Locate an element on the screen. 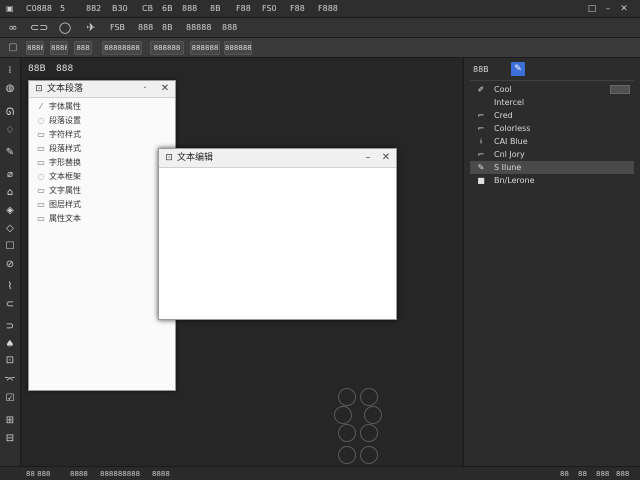  eraser-tool-icon: ⊘ is located at coordinates (10, 265).